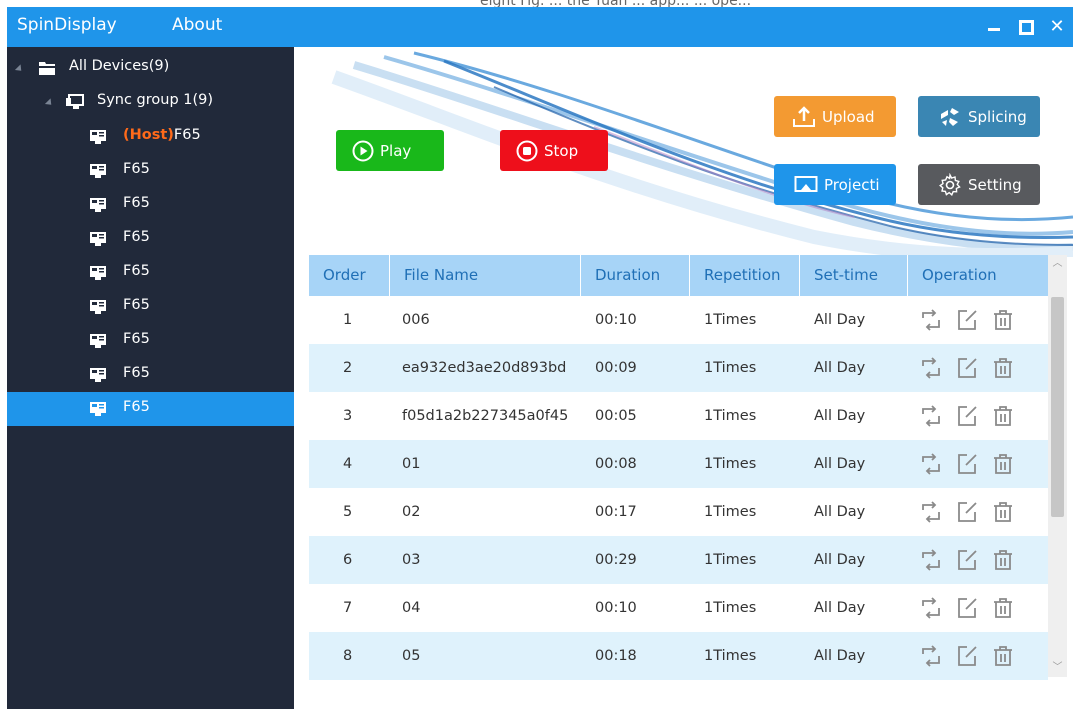  I want to click on minimize-button, so click(994, 27).